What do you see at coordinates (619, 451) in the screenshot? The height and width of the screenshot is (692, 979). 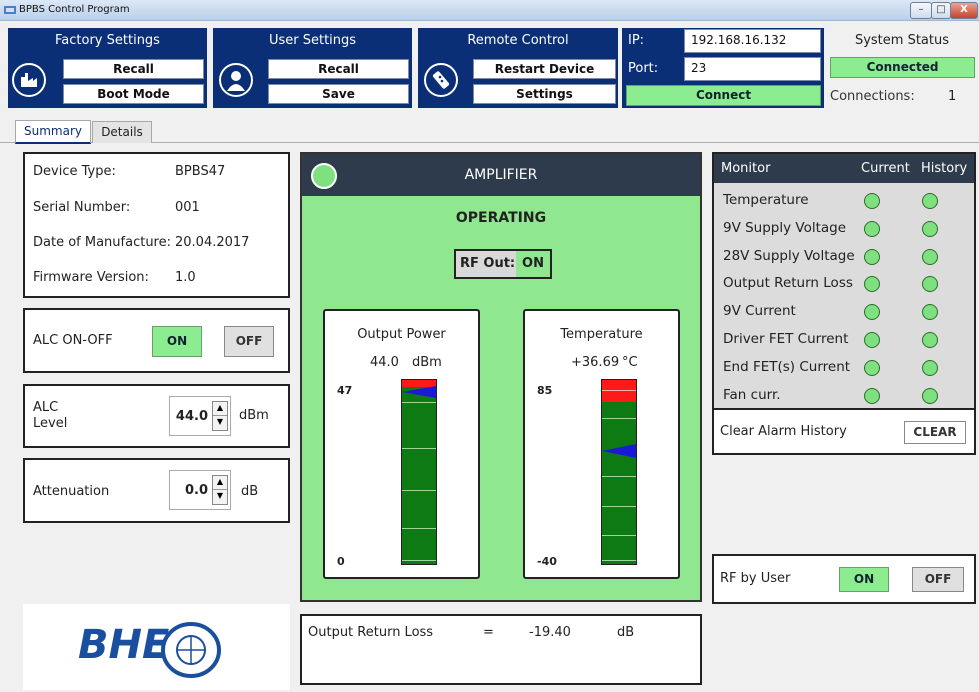 I see `temperature-marker` at bounding box center [619, 451].